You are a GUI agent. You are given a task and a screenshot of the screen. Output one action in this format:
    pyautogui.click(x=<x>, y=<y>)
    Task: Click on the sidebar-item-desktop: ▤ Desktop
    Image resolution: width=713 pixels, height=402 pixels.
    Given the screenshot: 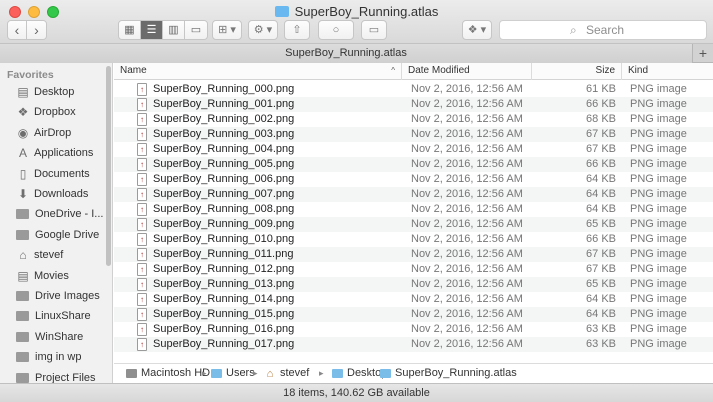 What is the action you would take?
    pyautogui.click(x=54, y=92)
    